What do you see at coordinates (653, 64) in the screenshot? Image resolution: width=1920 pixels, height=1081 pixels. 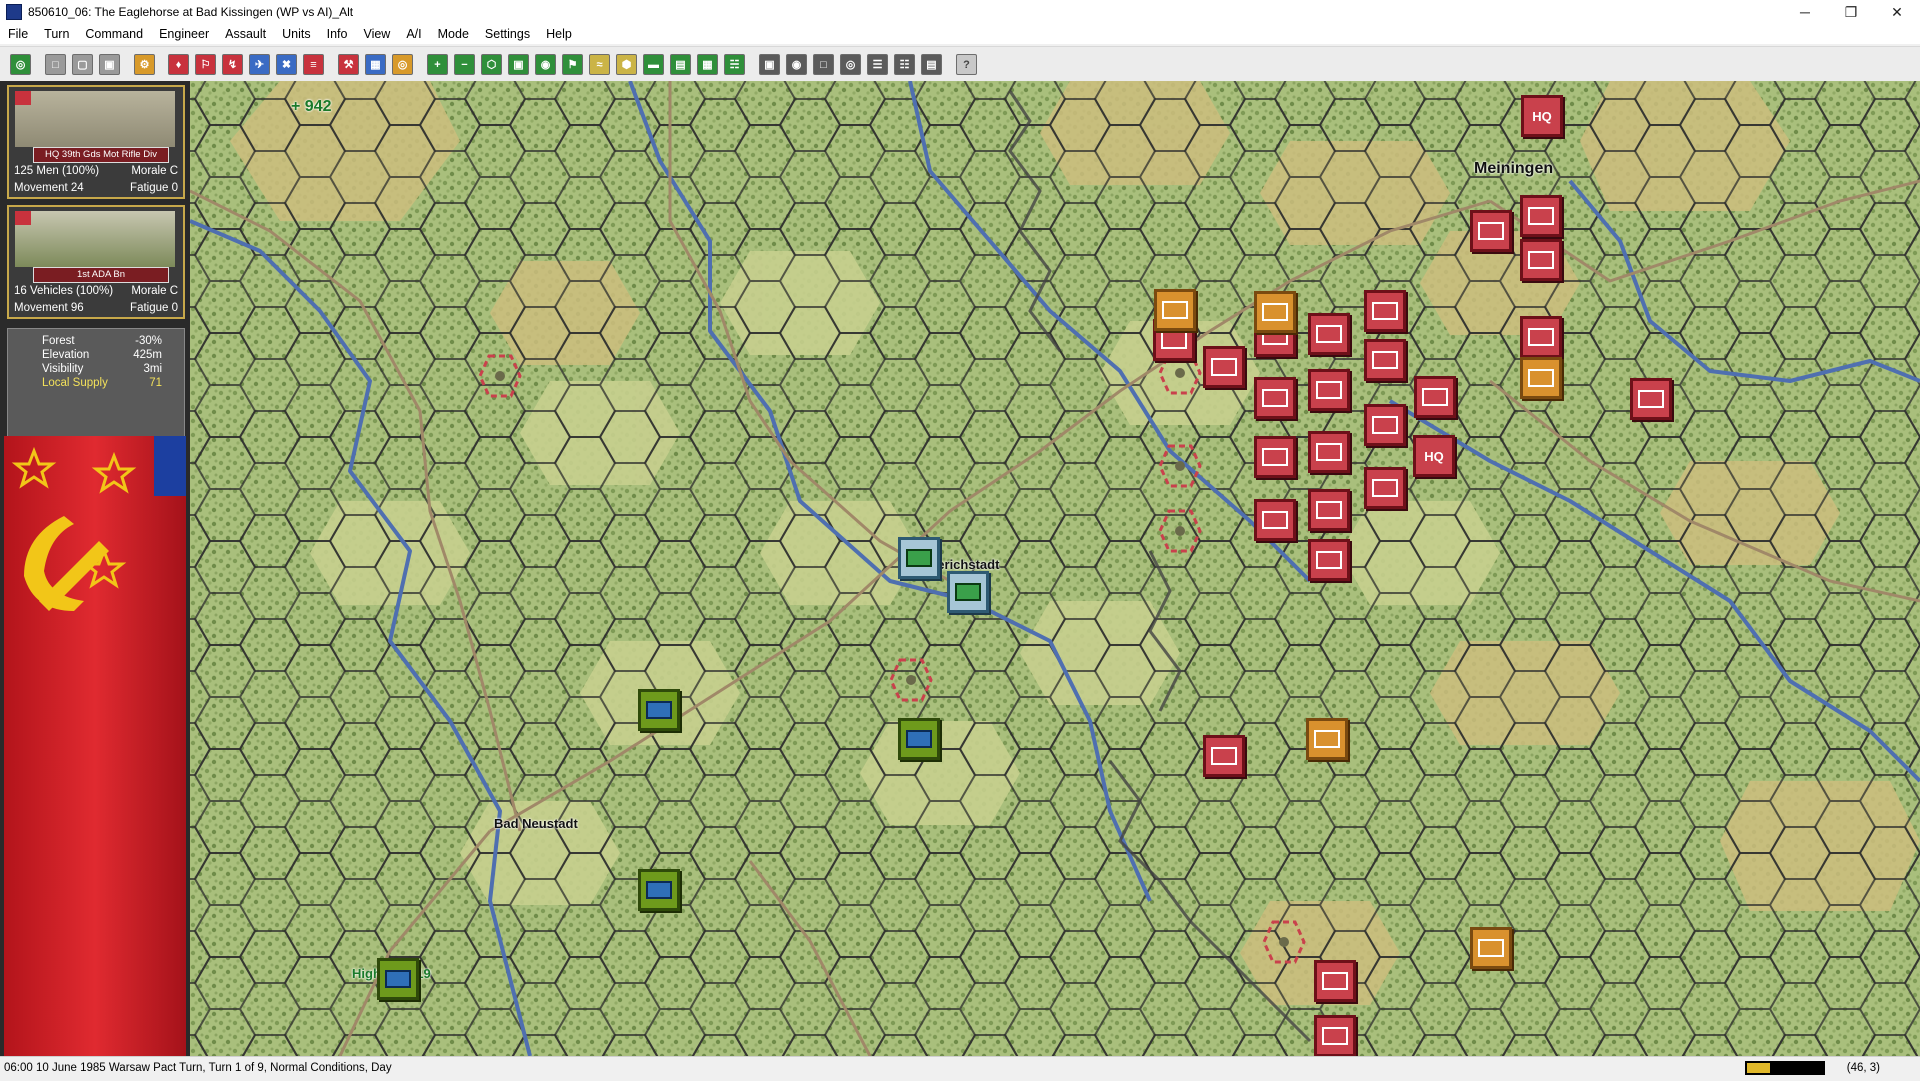 I see `unit-base-icon: ▬` at bounding box center [653, 64].